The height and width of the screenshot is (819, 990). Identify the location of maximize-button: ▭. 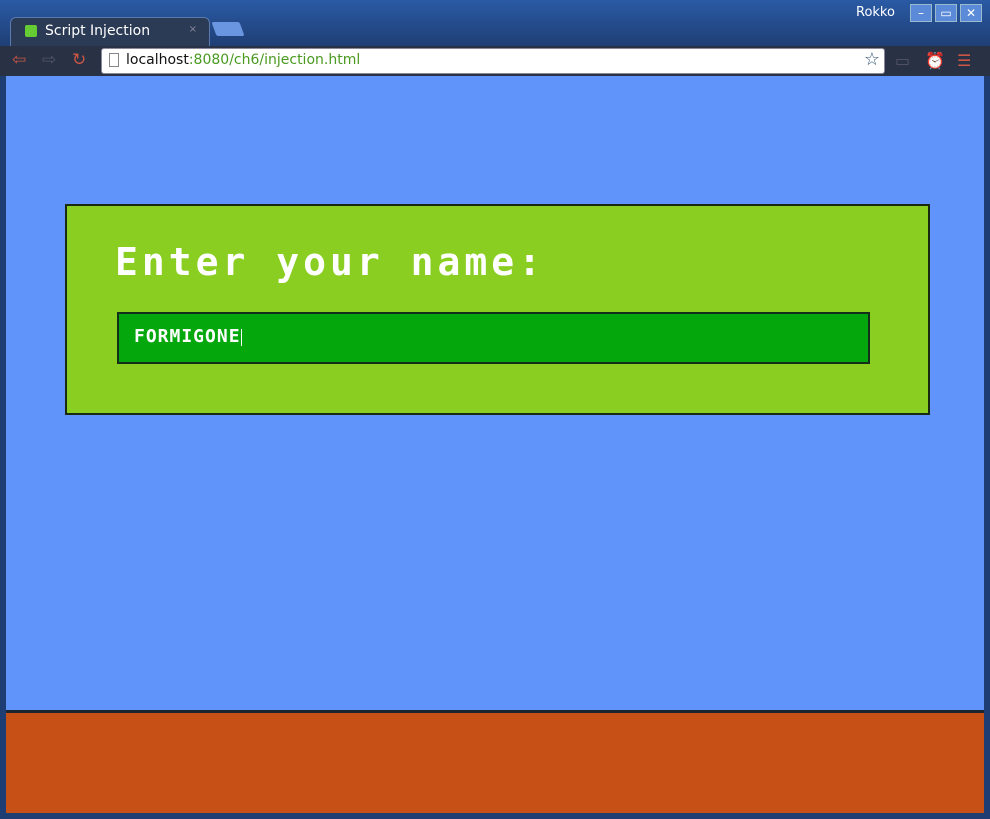
(946, 13).